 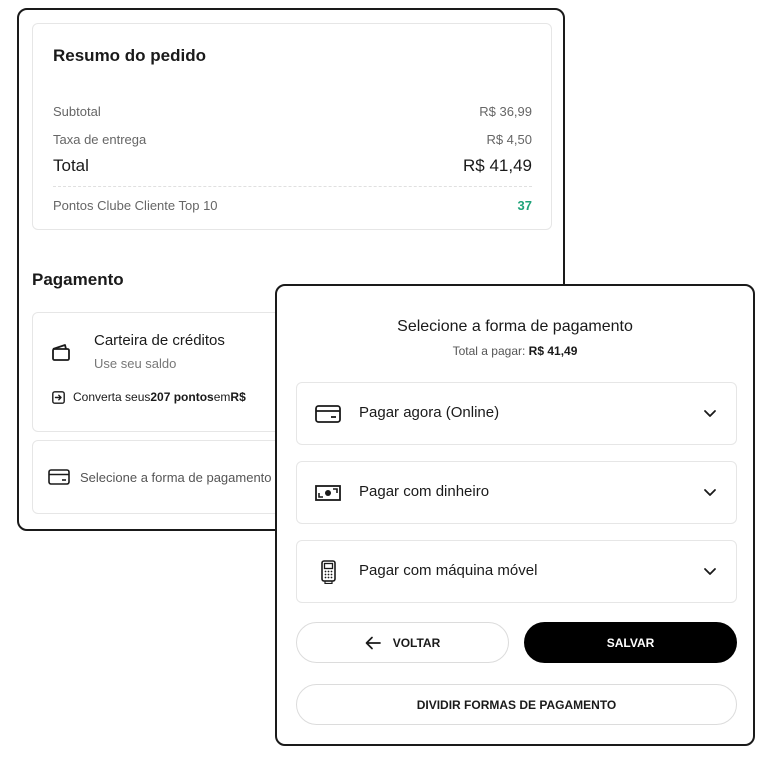 What do you see at coordinates (222, 397) in the screenshot?
I see `convert-middle: em` at bounding box center [222, 397].